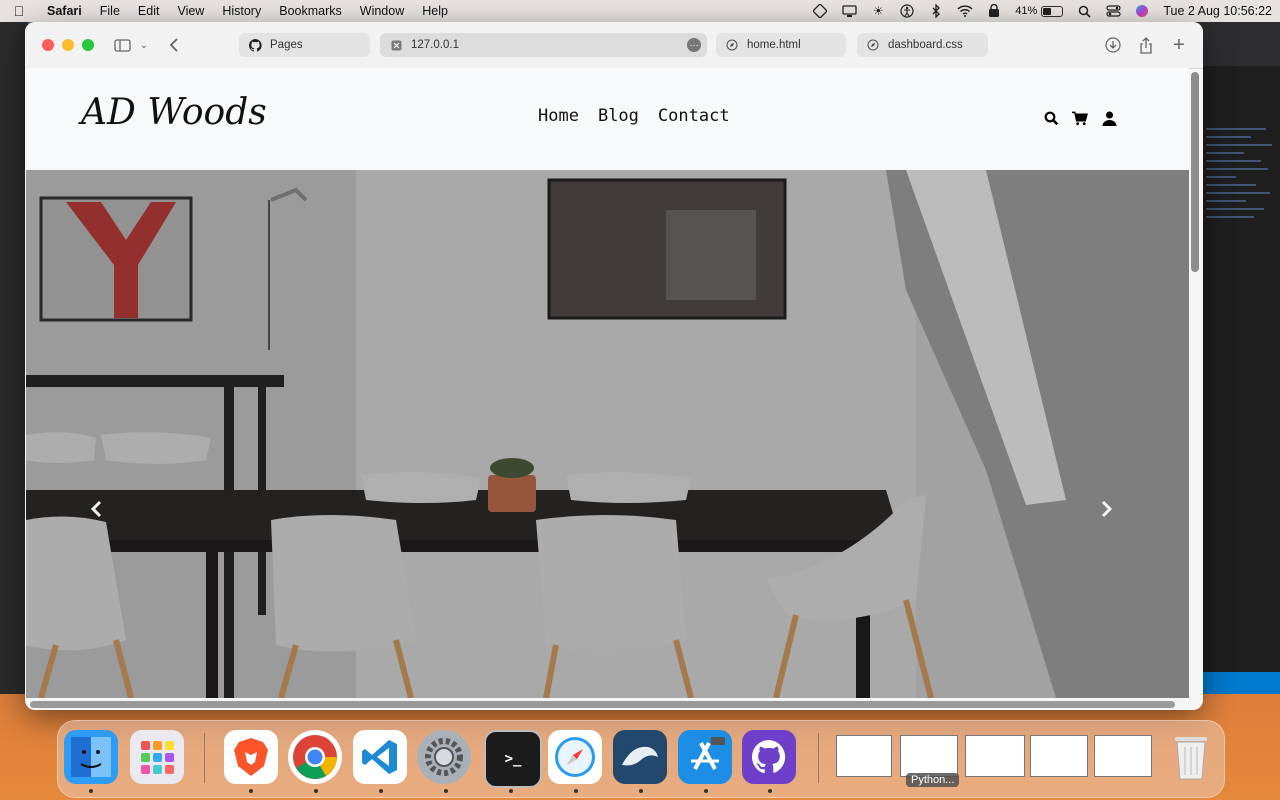 This screenshot has height=800, width=1280. Describe the element at coordinates (251, 757) in the screenshot. I see `dock-brave` at that location.